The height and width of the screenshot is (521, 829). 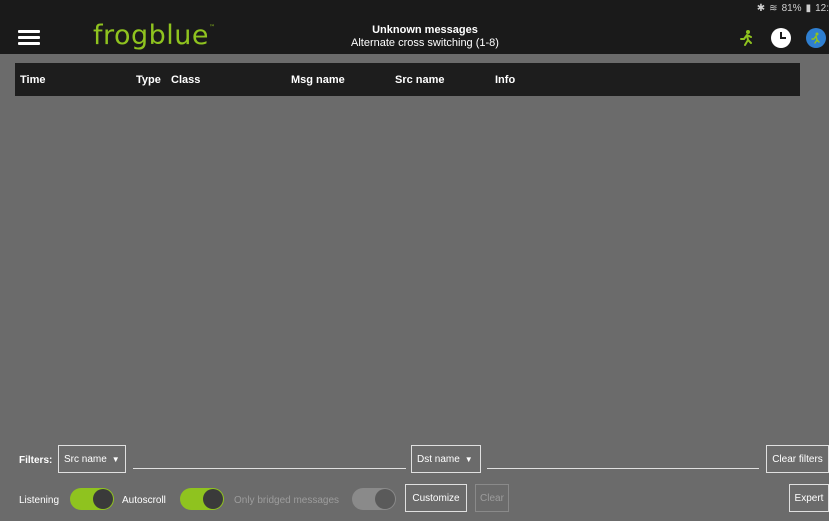 I want to click on column-type: Type, so click(x=148, y=80).